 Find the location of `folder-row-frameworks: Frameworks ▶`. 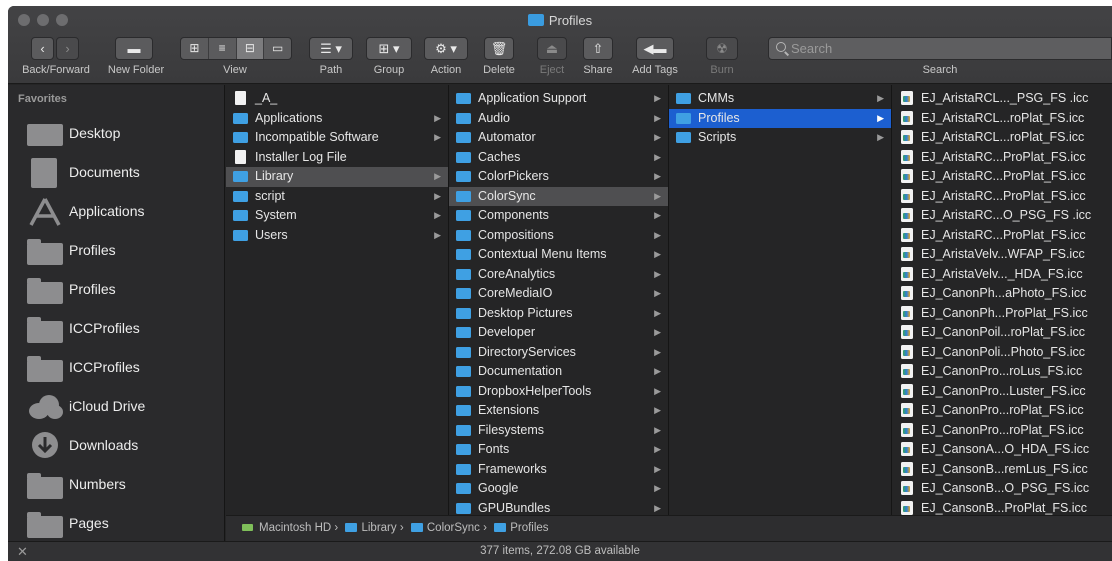

folder-row-frameworks: Frameworks ▶ is located at coordinates (558, 470).